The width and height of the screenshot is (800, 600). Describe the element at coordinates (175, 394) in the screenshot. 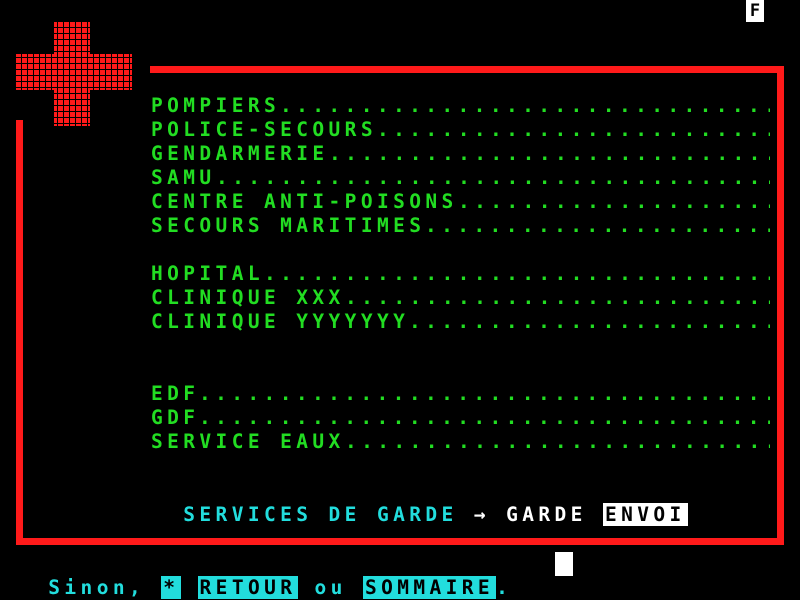

I see `list-item: EDF` at that location.